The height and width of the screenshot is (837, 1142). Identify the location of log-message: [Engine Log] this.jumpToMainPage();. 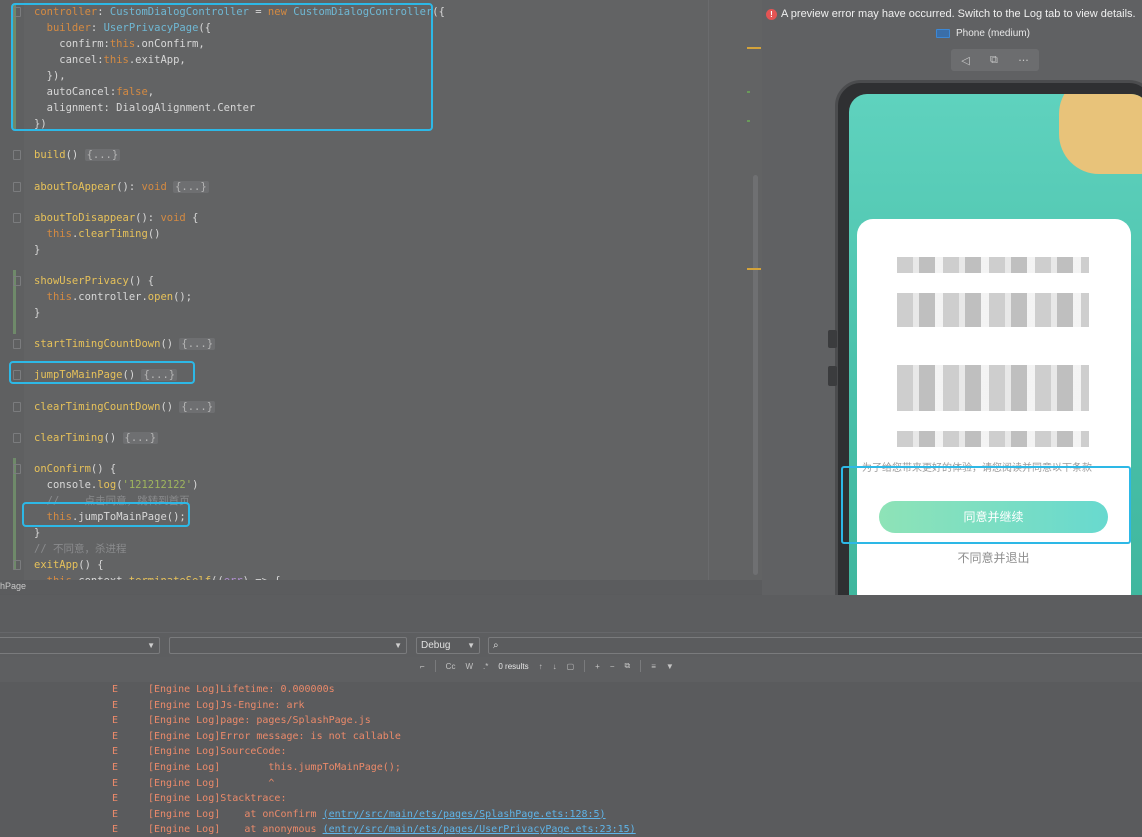
(274, 767).